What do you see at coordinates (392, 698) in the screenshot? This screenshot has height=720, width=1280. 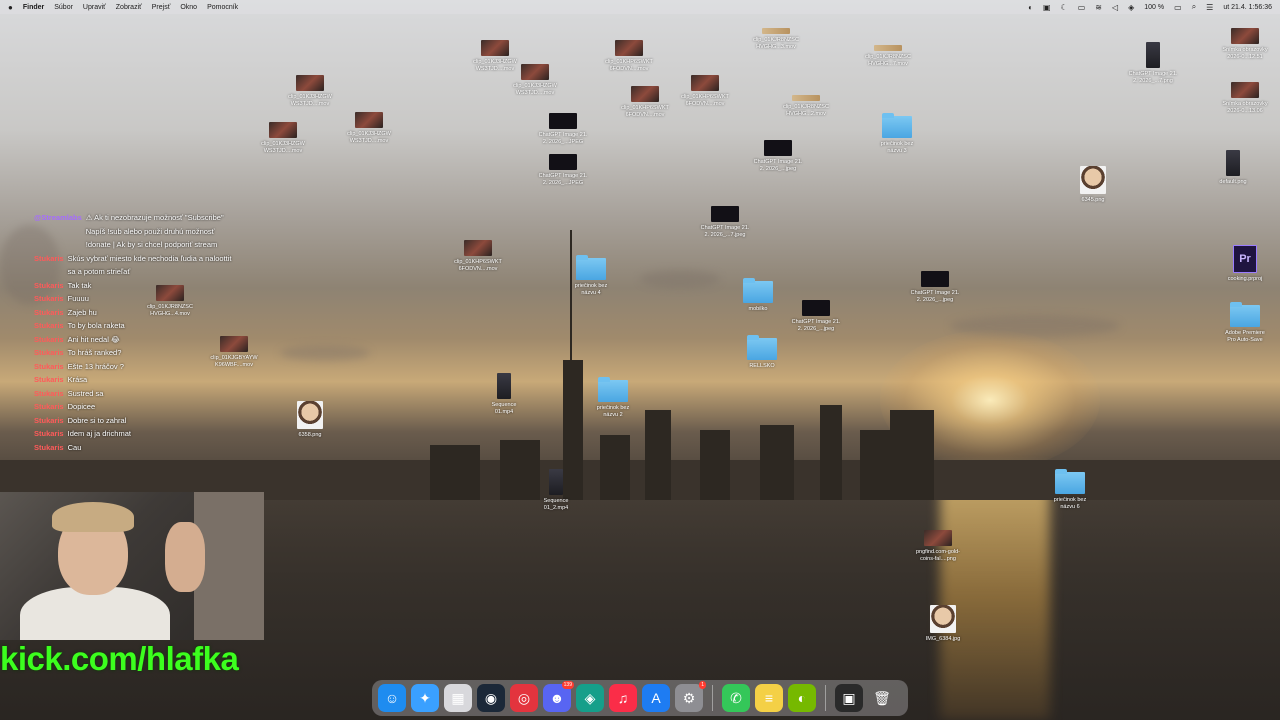 I see `finder-icon: ☺` at bounding box center [392, 698].